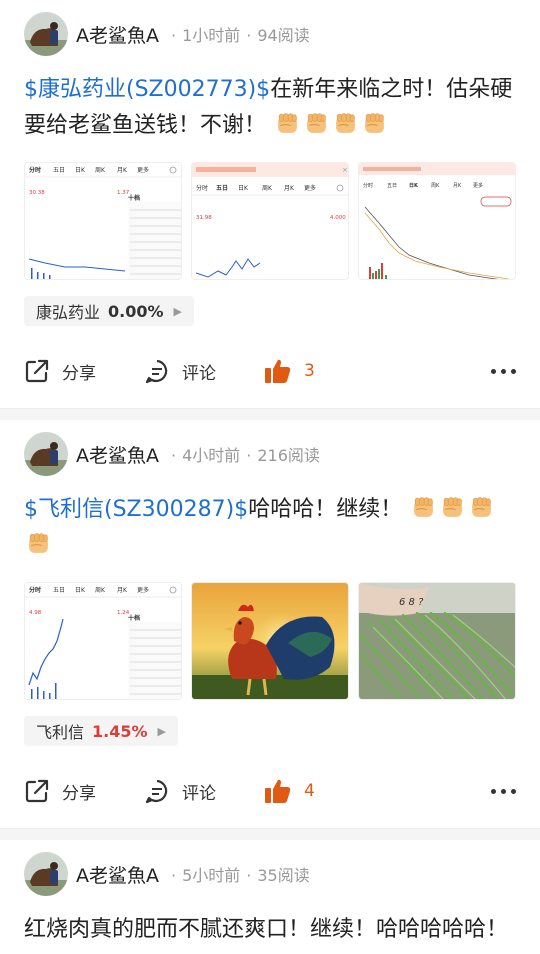 Image resolution: width=540 pixels, height=954 pixels. I want to click on action-bar: 分享 评论 4, so click(270, 791).